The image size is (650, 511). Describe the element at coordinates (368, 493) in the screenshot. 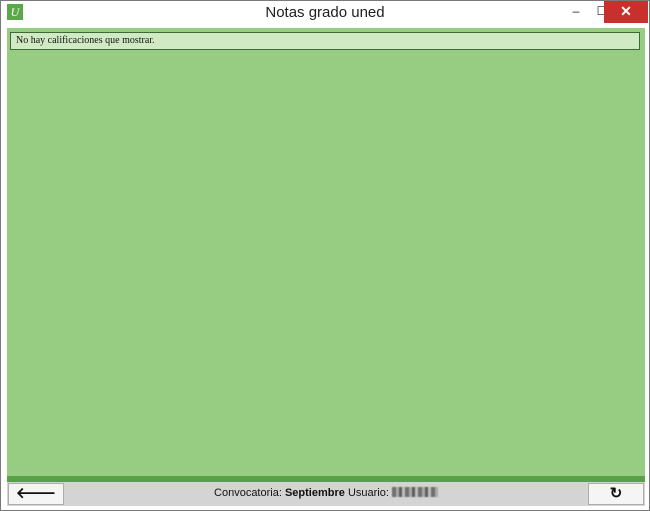

I see `usuario-label: Usuario:` at that location.